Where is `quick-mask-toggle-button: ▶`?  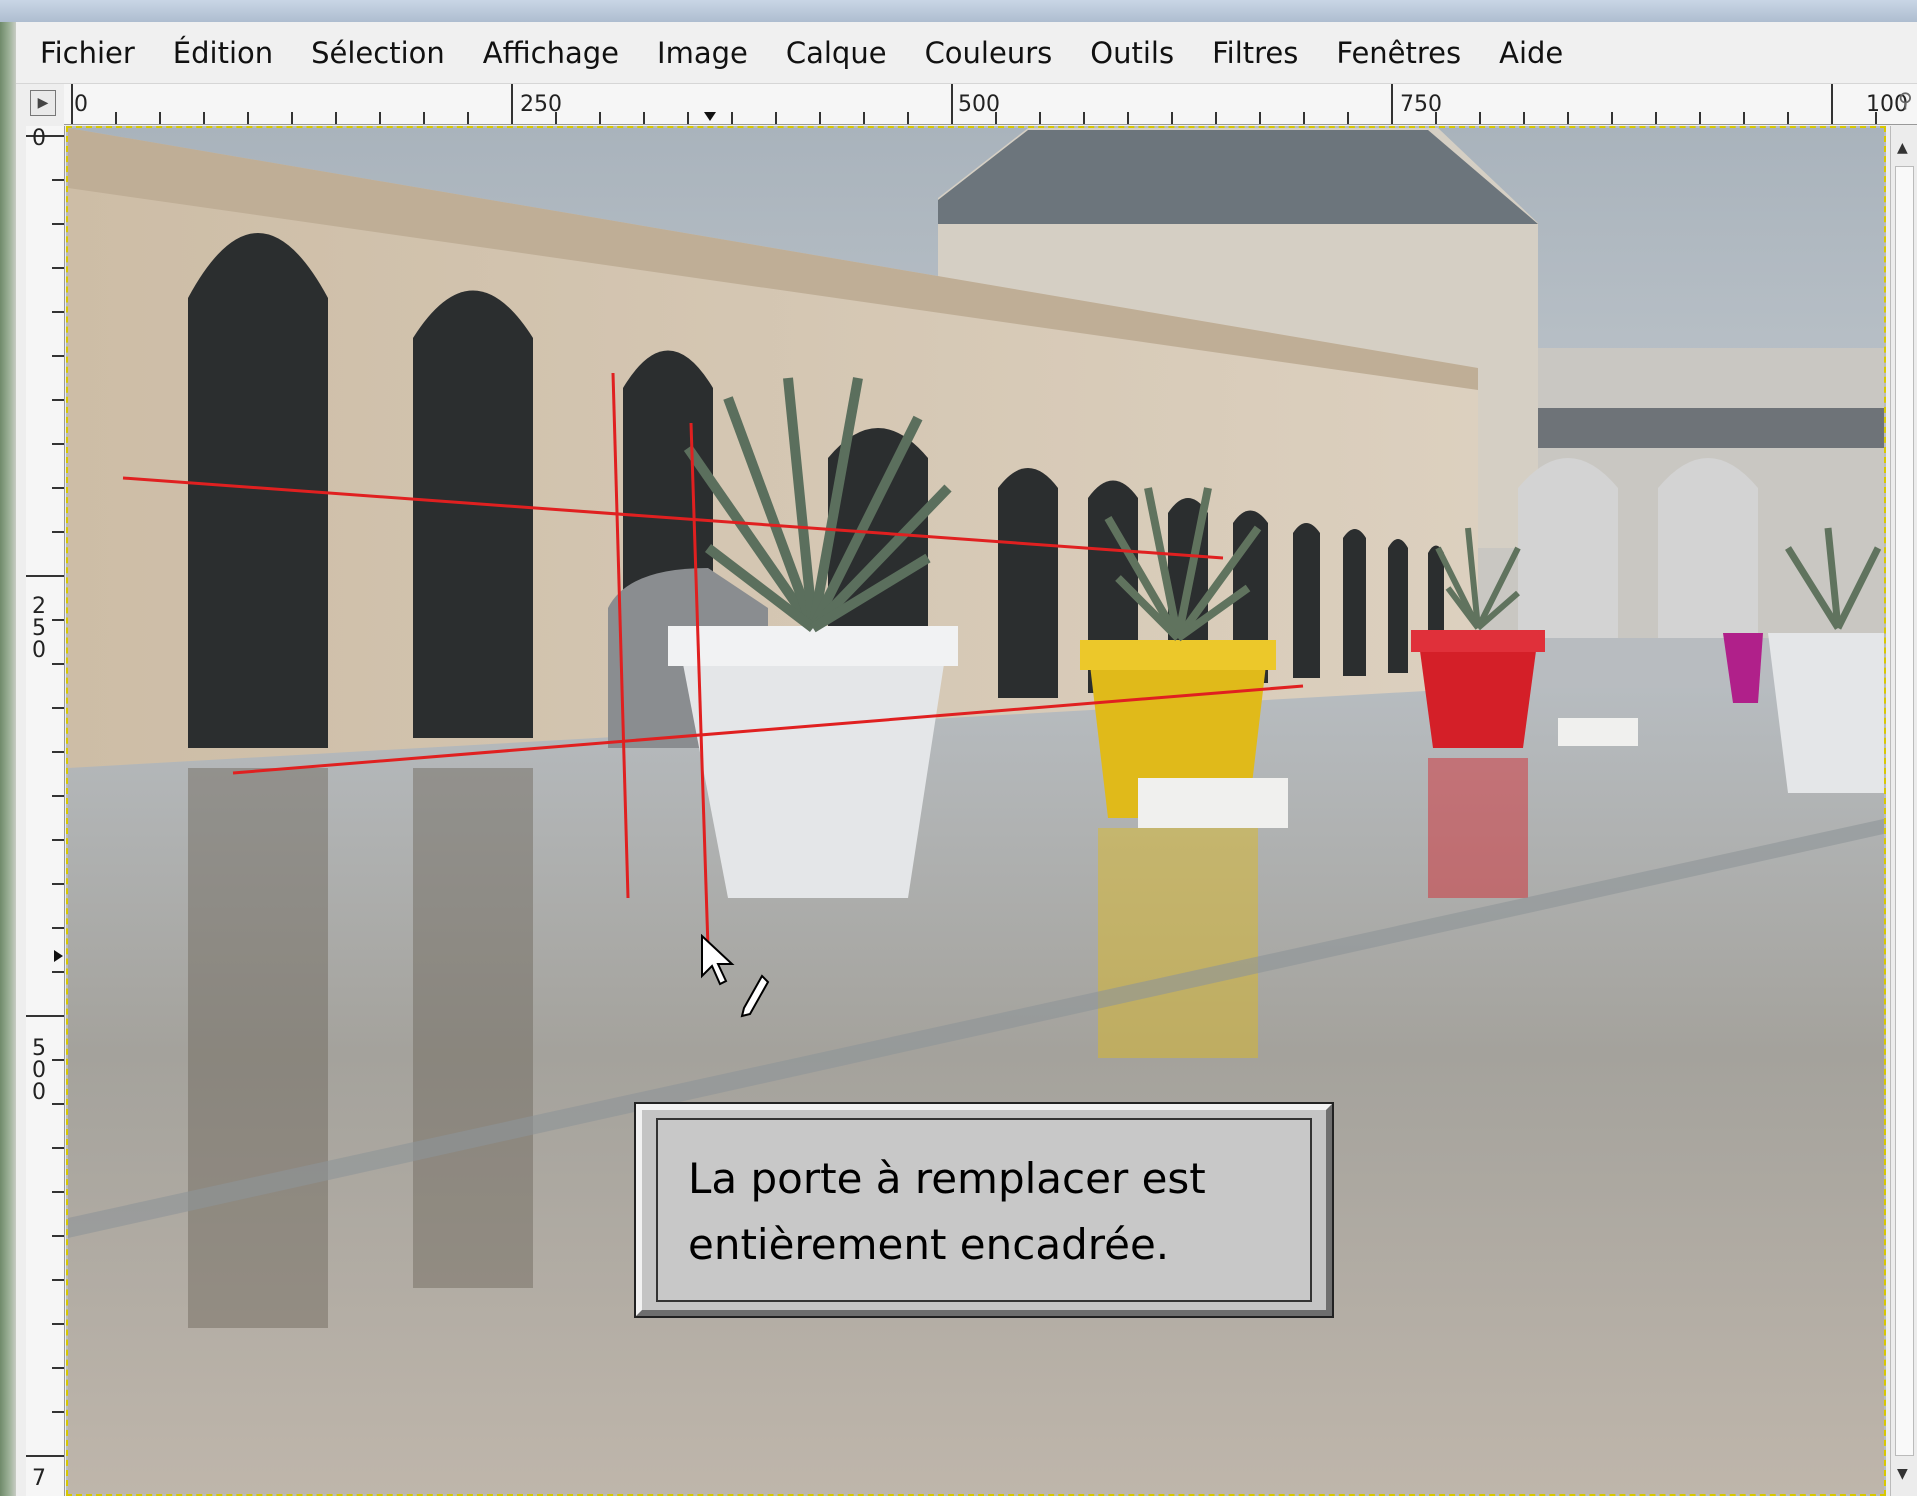 quick-mask-toggle-button: ▶ is located at coordinates (43, 103).